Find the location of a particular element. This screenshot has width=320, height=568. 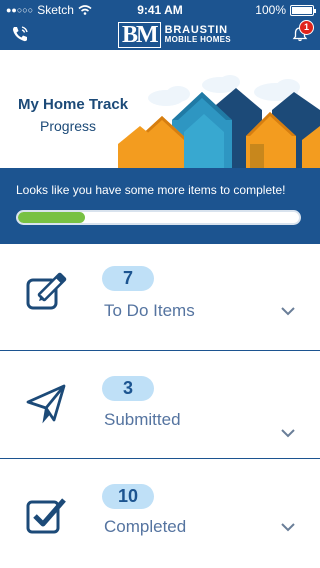

completed-label: Completed is located at coordinates (145, 526).